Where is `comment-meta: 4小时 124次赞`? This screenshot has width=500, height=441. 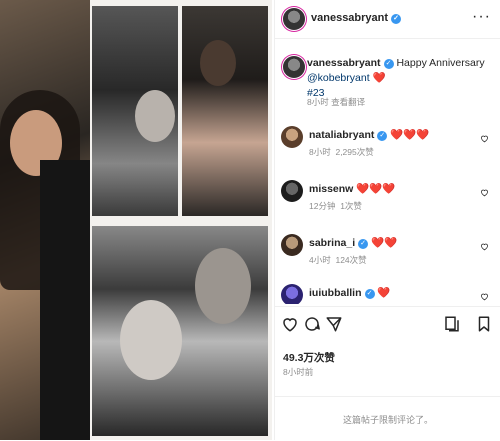 comment-meta: 4小时 124次赞 is located at coordinates (338, 260).